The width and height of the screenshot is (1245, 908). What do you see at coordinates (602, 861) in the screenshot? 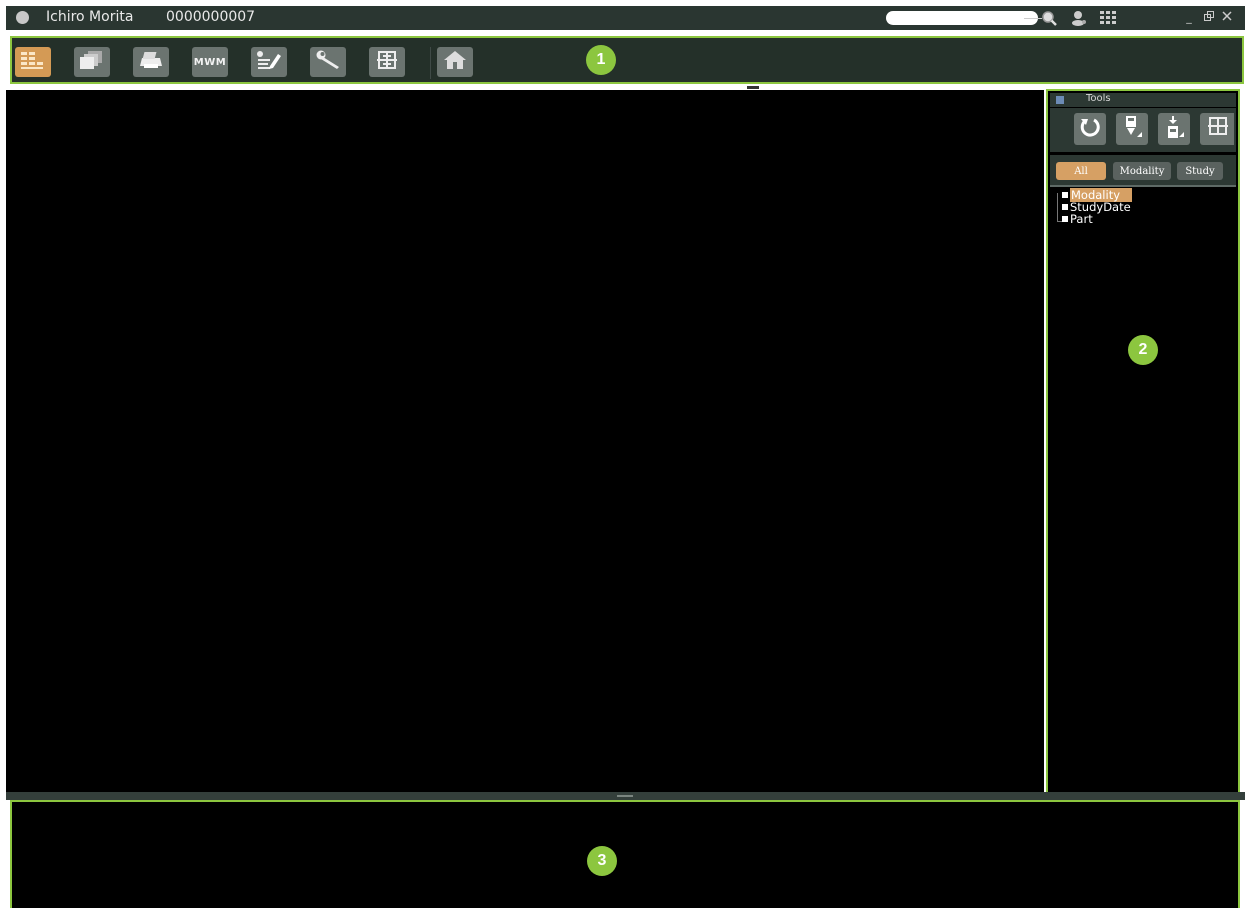
I see `callout-3: 3` at bounding box center [602, 861].